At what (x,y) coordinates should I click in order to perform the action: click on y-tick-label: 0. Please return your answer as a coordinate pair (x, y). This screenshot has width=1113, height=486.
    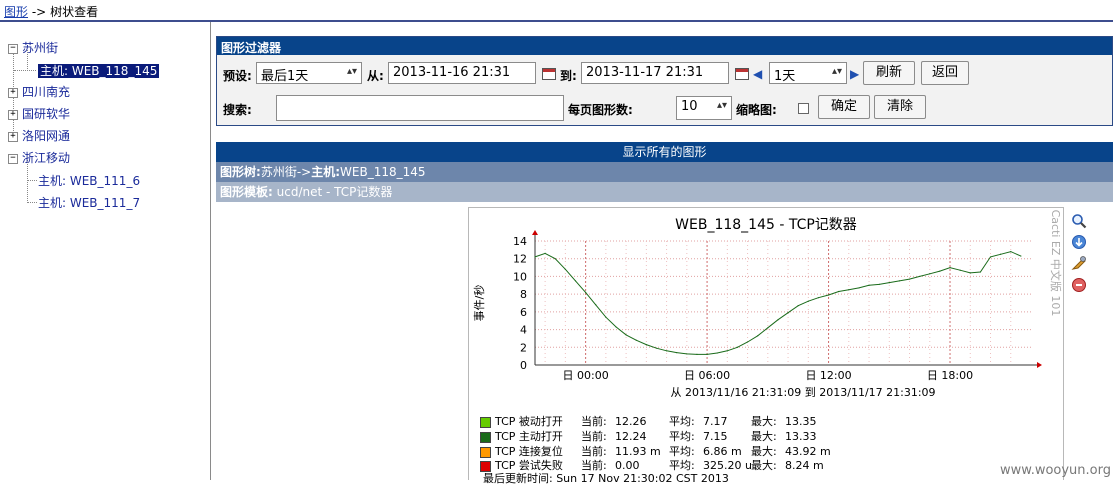
    Looking at the image, I should click on (523, 365).